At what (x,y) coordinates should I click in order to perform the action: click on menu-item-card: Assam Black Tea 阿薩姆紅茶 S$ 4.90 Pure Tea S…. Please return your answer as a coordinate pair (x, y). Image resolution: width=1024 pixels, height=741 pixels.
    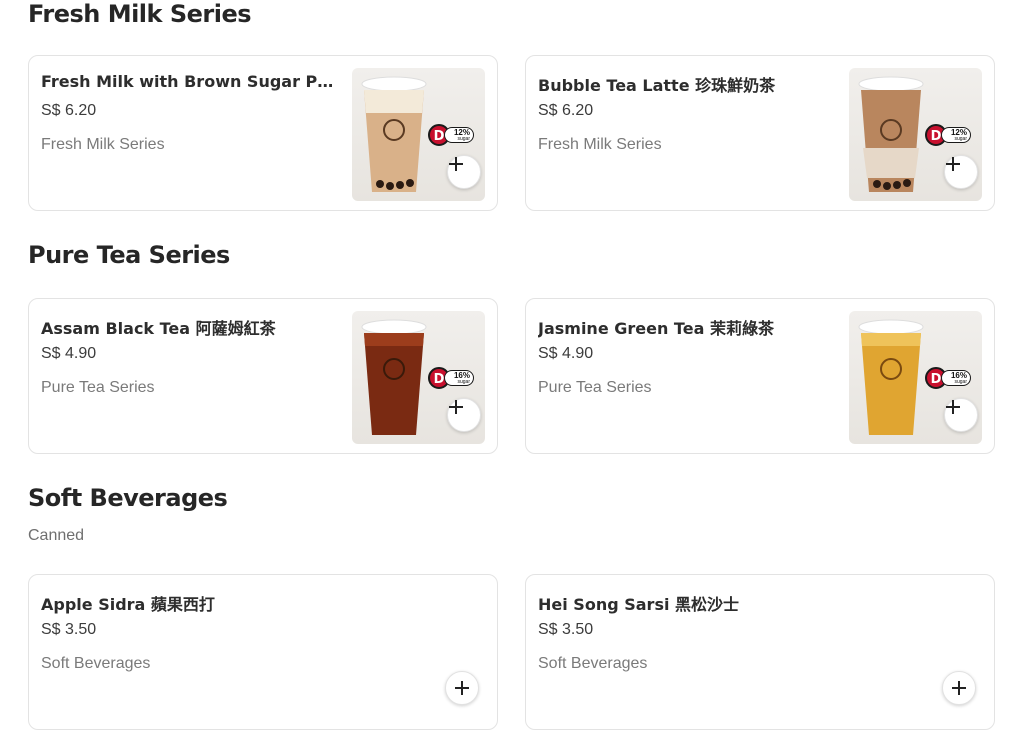
    Looking at the image, I should click on (263, 376).